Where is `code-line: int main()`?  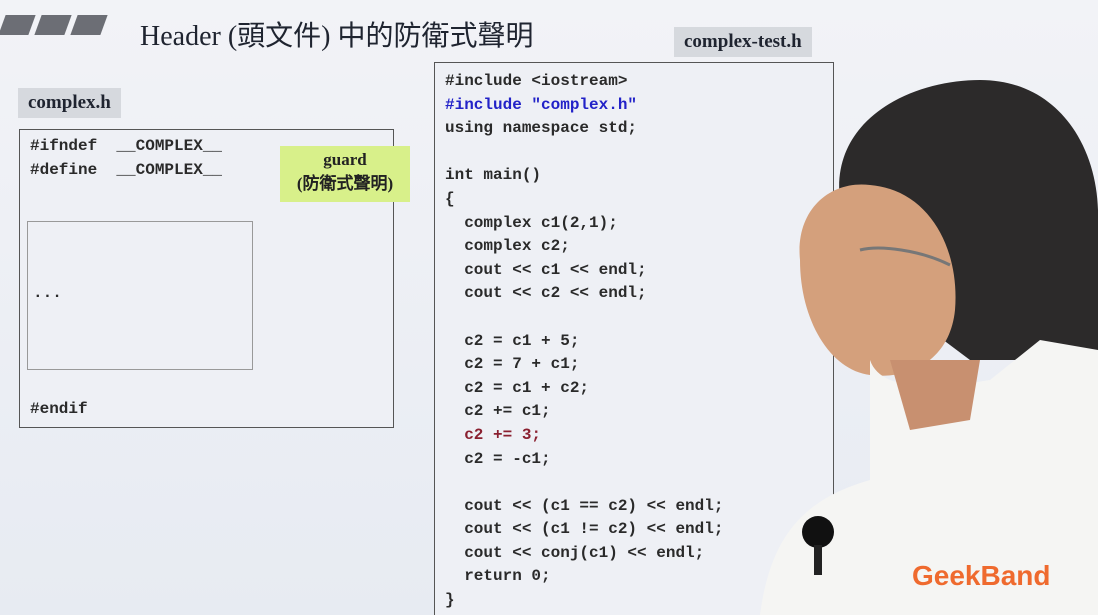 code-line: int main() is located at coordinates (493, 175).